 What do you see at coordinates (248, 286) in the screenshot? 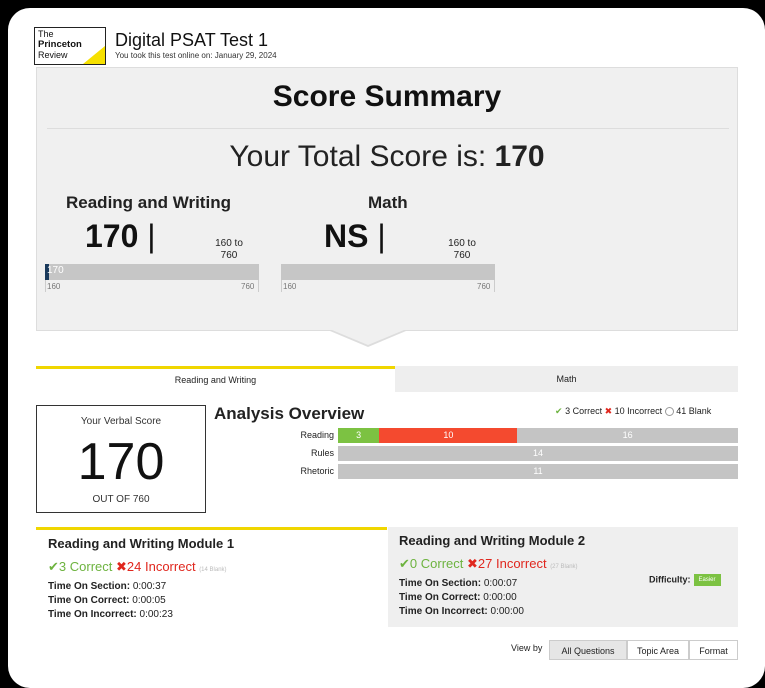
I see `rw-axis-max: 760` at bounding box center [248, 286].